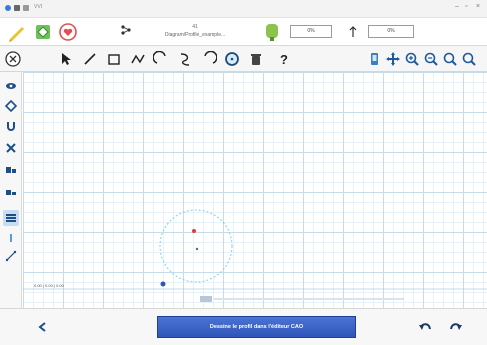 The width and height of the screenshot is (487, 345). I want to click on instruction-text: Dessine le profil dans l'éditeur CAO, so click(256, 327).